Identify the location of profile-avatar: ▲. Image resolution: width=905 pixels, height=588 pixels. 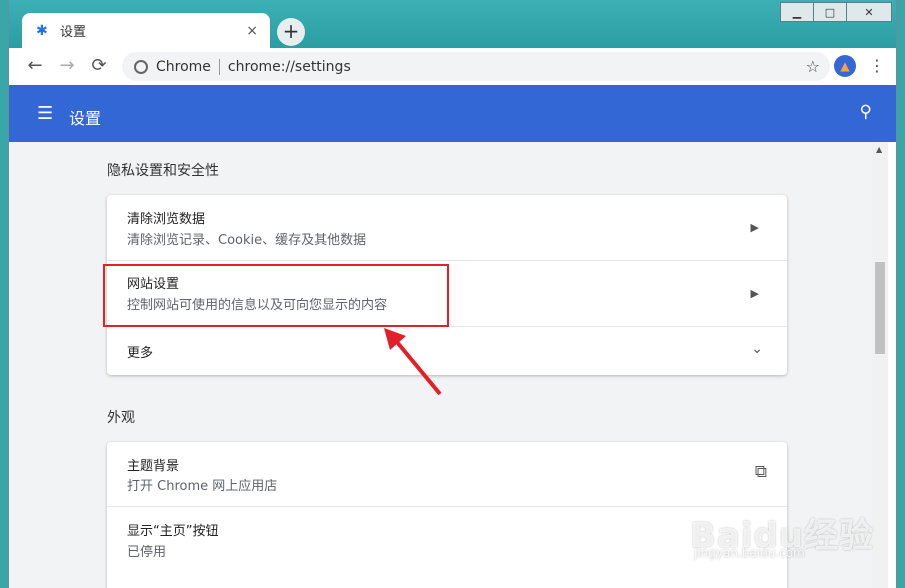
(845, 66).